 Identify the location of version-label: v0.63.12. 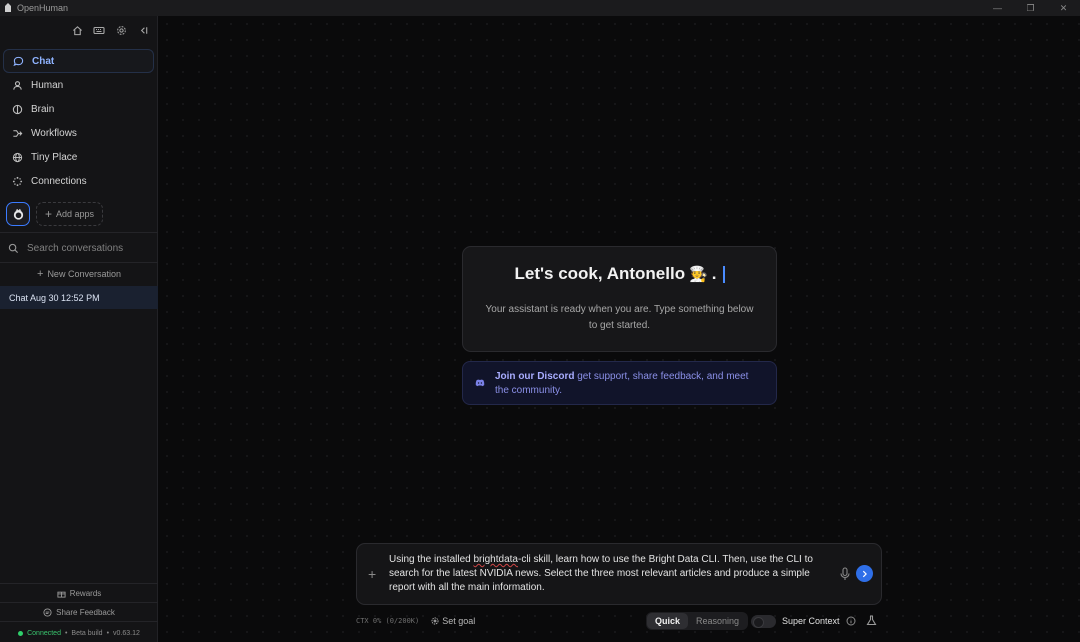
(126, 633).